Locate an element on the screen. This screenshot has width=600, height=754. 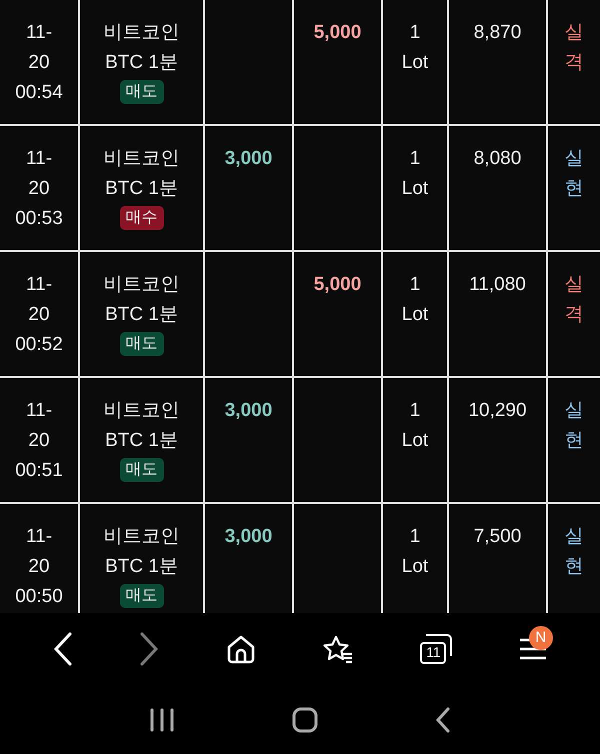
side-badge: 매수 is located at coordinates (142, 218).